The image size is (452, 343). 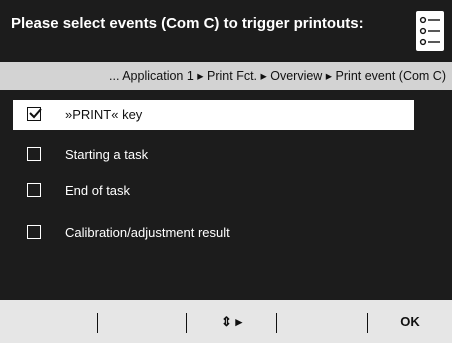 What do you see at coordinates (410, 321) in the screenshot?
I see `ok-button: OK` at bounding box center [410, 321].